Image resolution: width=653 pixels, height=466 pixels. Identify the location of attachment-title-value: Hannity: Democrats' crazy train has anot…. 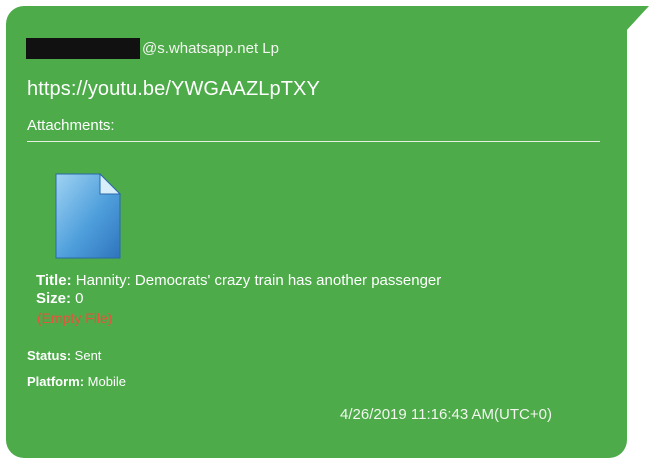
(256, 280).